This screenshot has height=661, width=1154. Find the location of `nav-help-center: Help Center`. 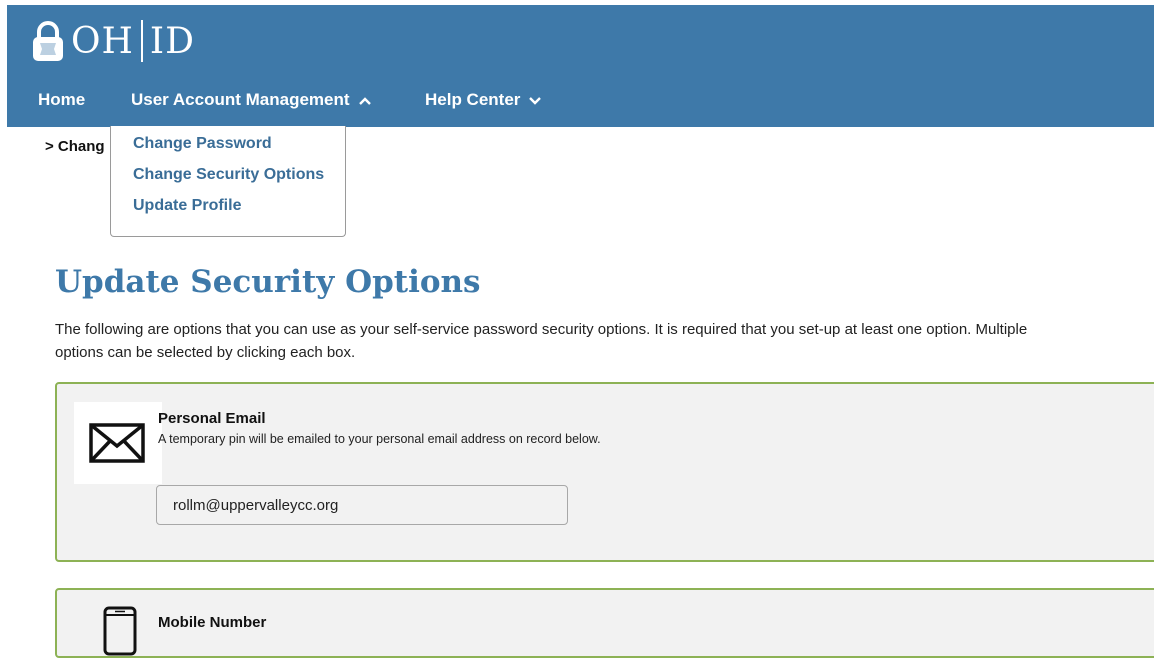

nav-help-center: Help Center is located at coordinates (483, 100).